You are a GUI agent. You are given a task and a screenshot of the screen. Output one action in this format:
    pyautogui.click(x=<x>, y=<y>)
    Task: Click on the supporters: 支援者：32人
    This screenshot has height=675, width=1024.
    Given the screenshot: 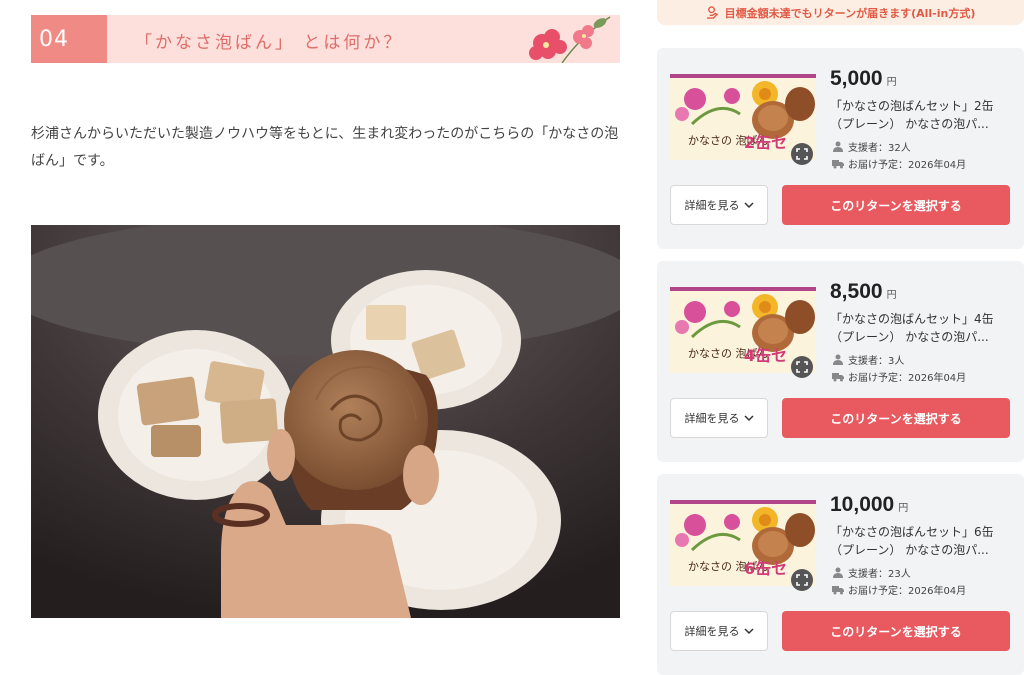 What is the action you would take?
    pyautogui.click(x=871, y=146)
    